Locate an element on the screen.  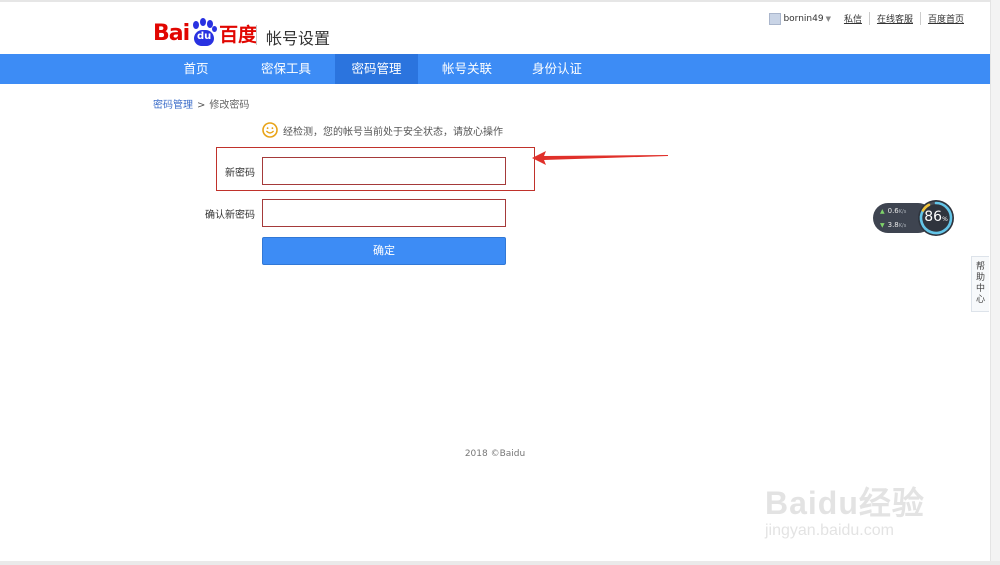
baidu-jingyan-watermark: Baidu经验 jingyan.baidu.com is located at coordinates (865, 508).